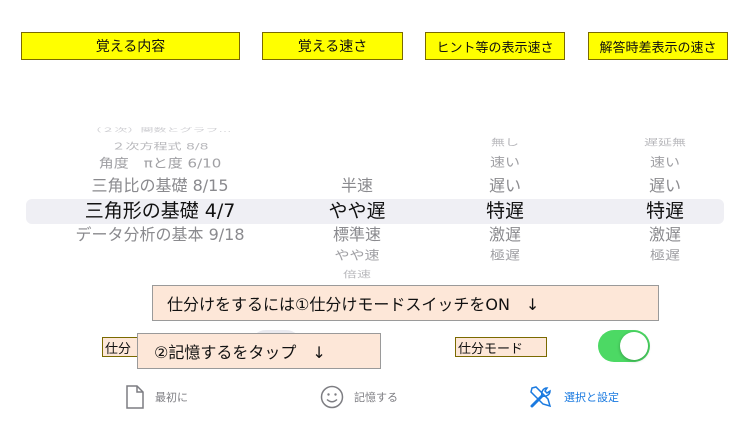 This screenshot has width=750, height=422. I want to click on tab-memorize: 記憶する, so click(359, 397).